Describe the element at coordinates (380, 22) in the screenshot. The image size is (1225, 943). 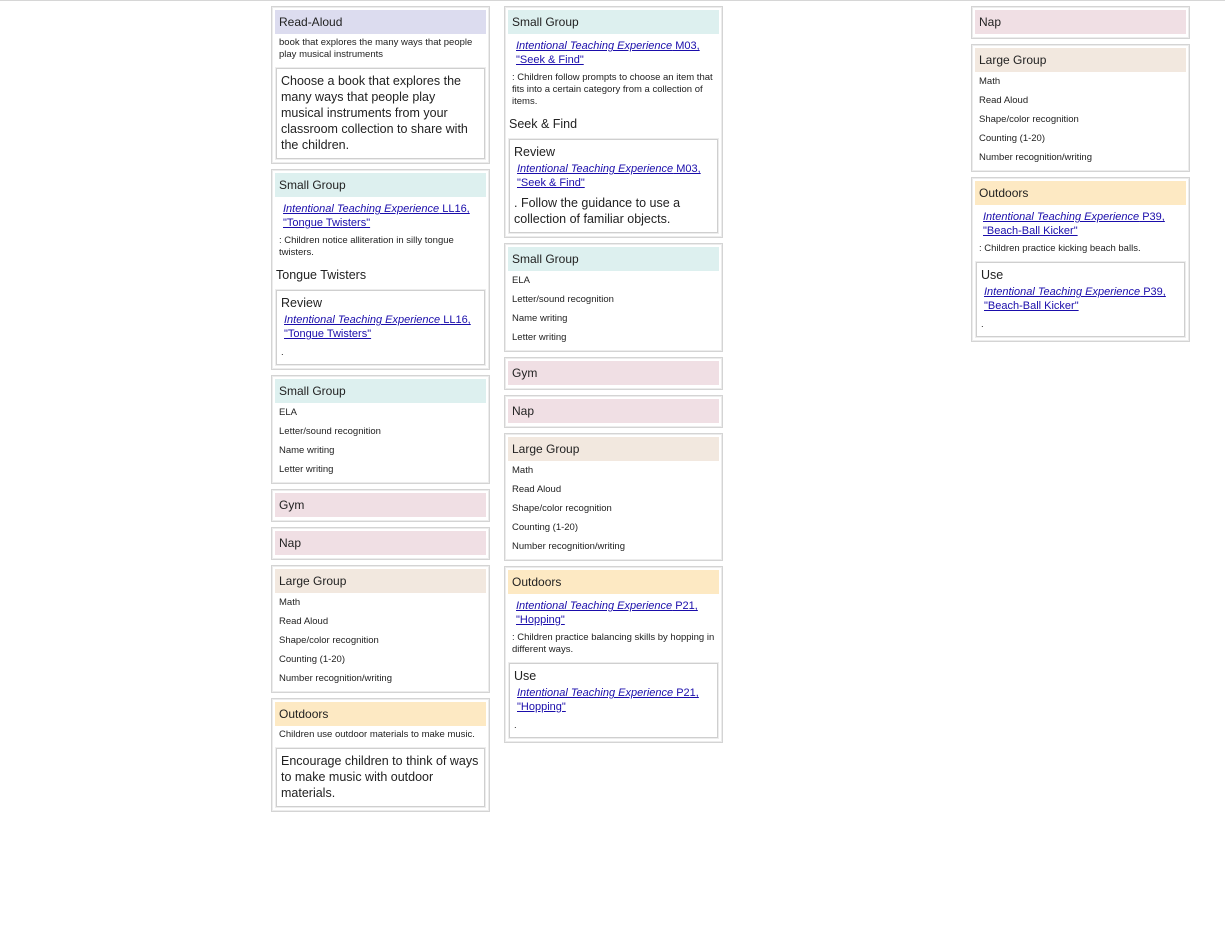
I see `card-header: Read-Aloud` at that location.